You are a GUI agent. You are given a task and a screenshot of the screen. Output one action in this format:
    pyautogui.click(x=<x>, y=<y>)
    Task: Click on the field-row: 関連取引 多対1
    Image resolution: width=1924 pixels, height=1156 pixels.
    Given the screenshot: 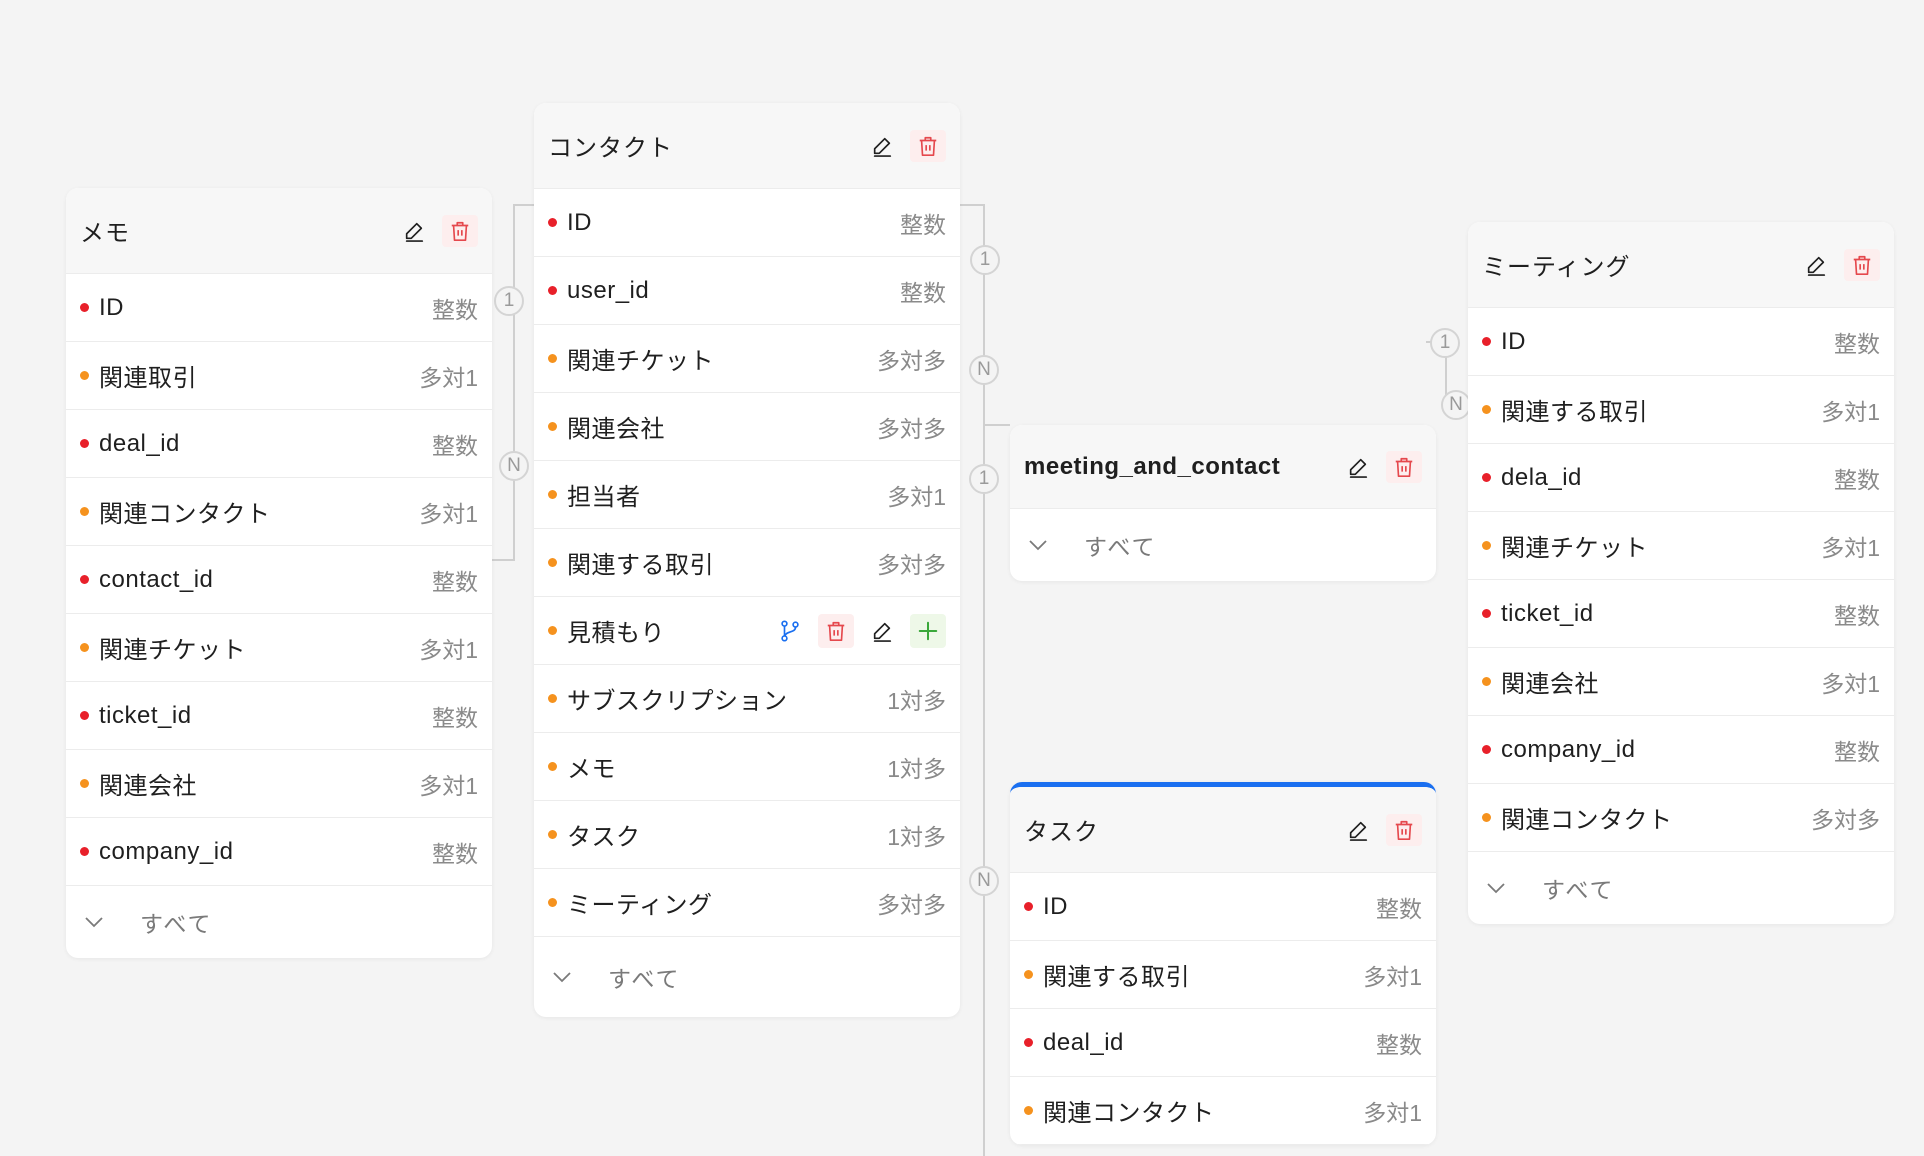 What is the action you would take?
    pyautogui.click(x=279, y=376)
    